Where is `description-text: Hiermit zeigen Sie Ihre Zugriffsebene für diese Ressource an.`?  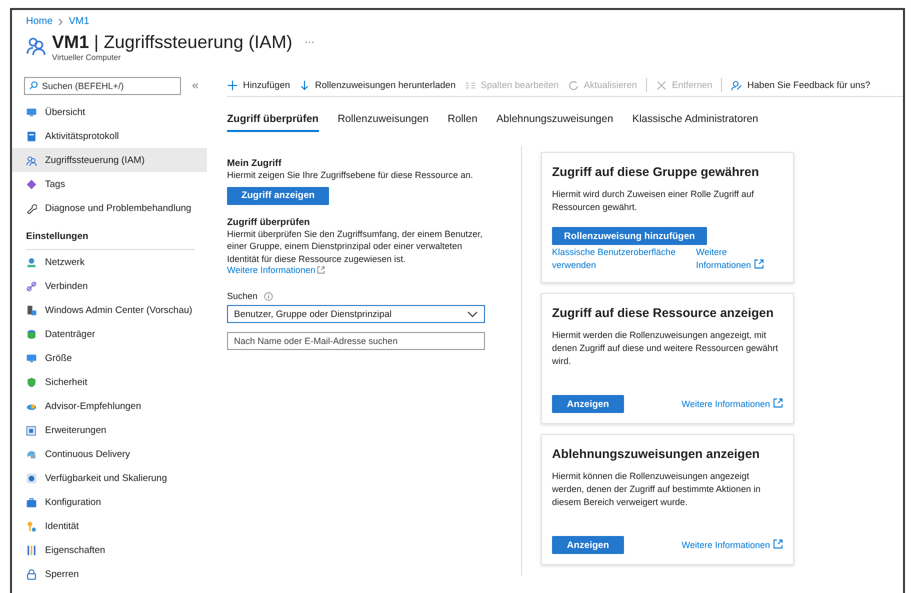
description-text: Hiermit zeigen Sie Ihre Zugriffsebene für diese Ressource an. is located at coordinates (350, 175).